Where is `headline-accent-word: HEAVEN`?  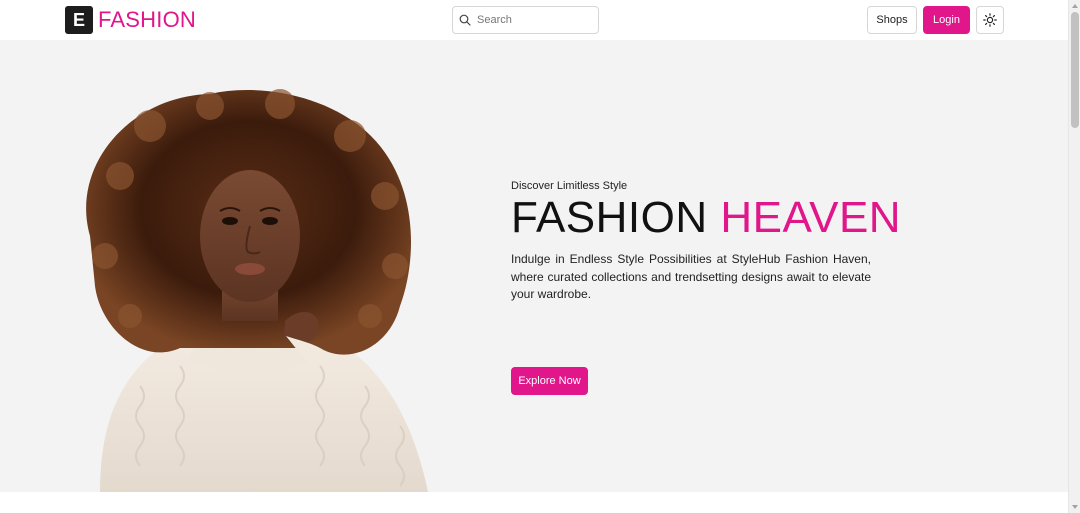
headline-accent-word: HEAVEN is located at coordinates (811, 217).